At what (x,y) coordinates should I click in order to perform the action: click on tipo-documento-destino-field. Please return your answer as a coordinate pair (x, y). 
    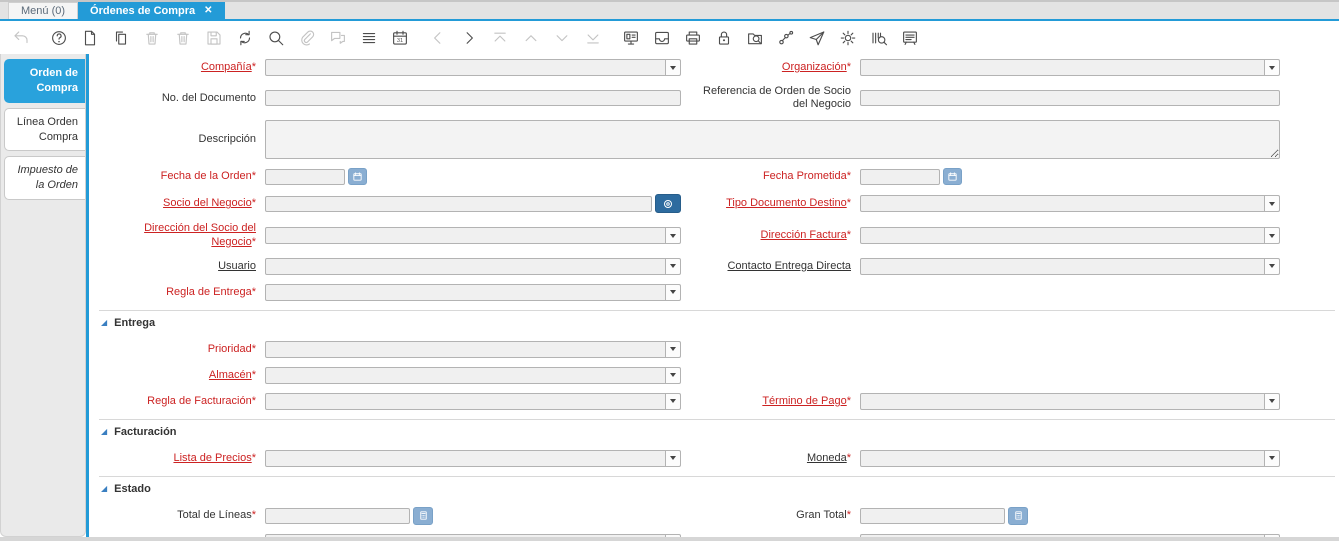
    Looking at the image, I should click on (1070, 204).